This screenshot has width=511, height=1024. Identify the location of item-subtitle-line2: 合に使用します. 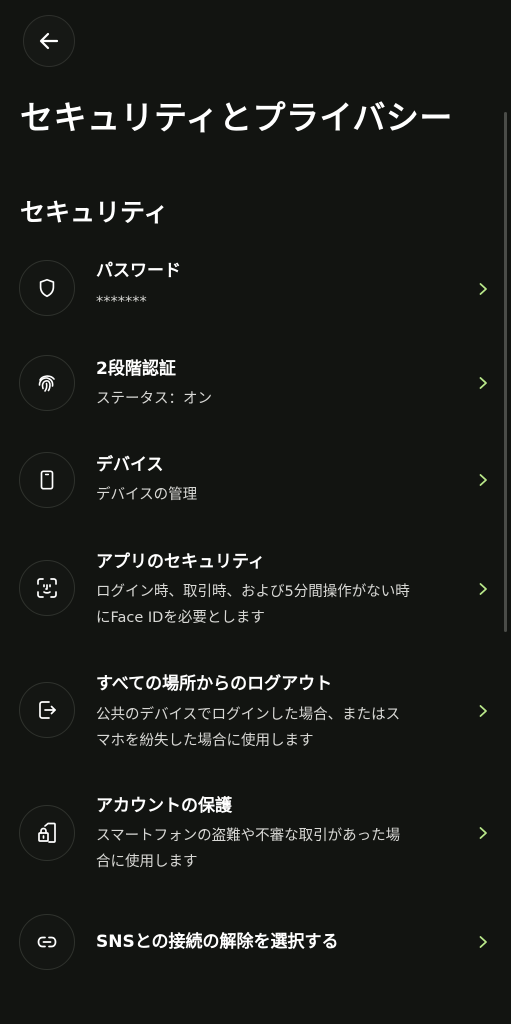
(147, 862).